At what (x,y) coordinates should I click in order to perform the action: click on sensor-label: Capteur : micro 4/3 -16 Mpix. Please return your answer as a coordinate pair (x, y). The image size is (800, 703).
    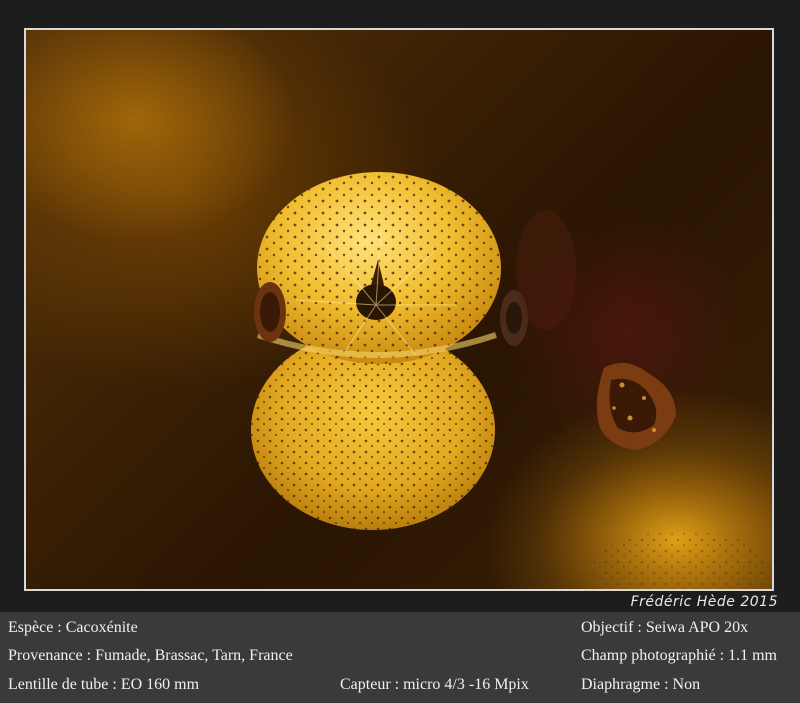
    Looking at the image, I should click on (434, 684).